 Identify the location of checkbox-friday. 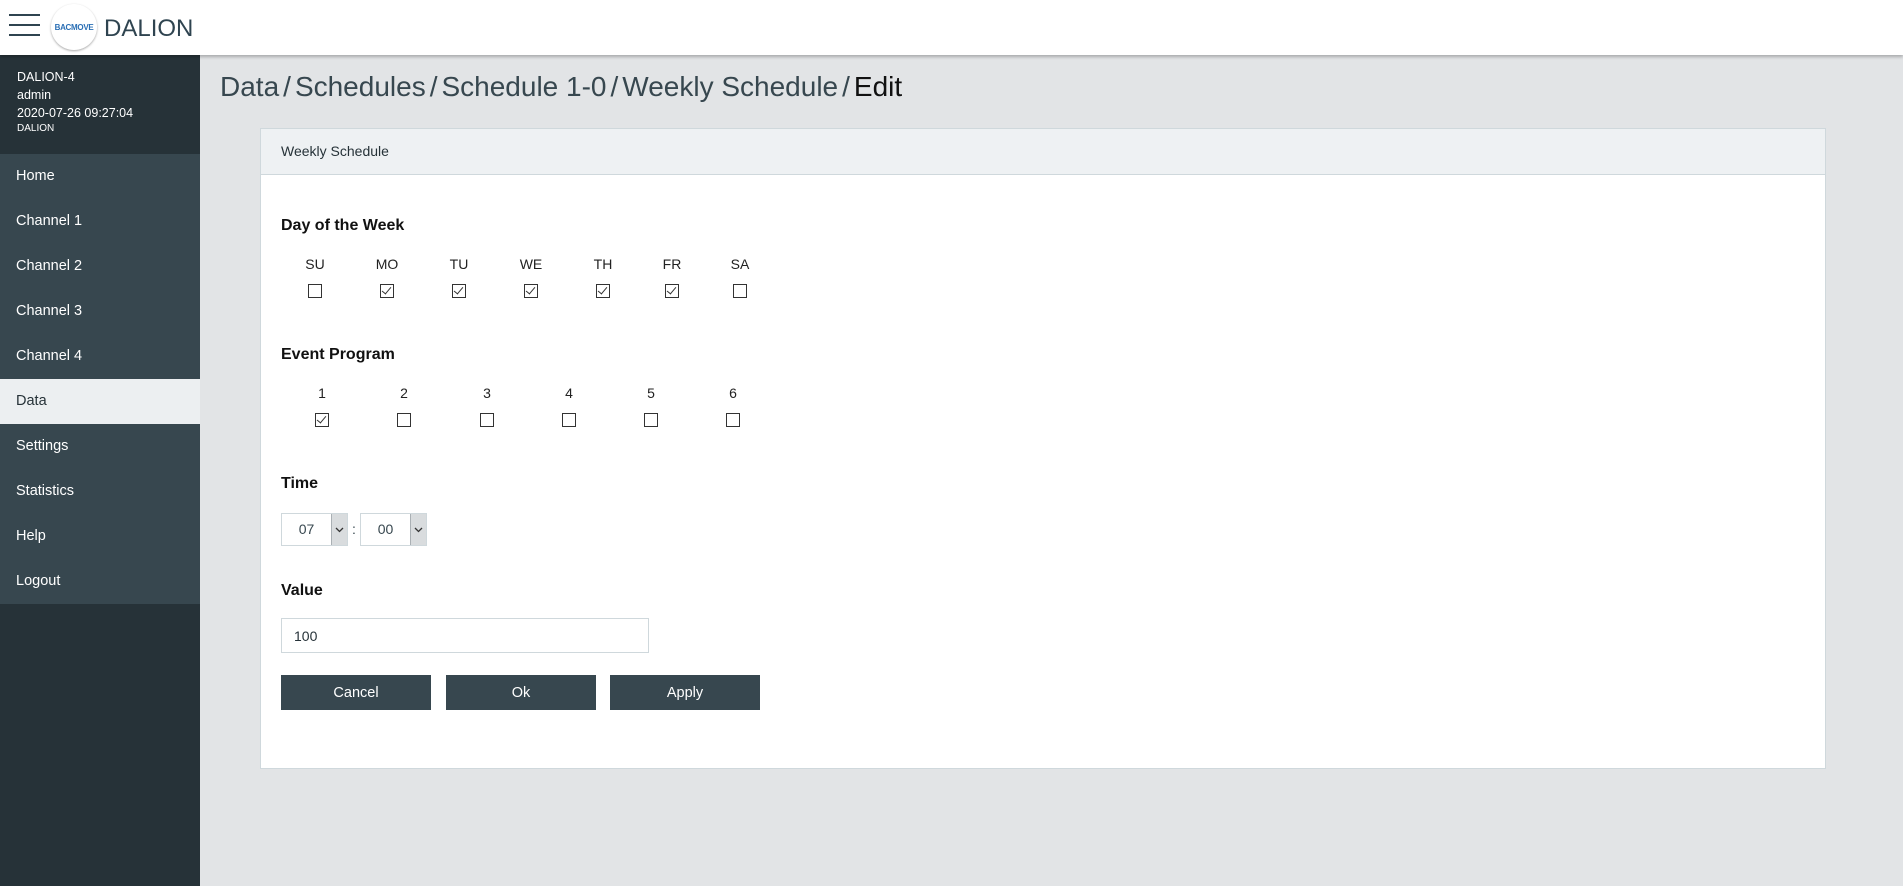
(672, 291).